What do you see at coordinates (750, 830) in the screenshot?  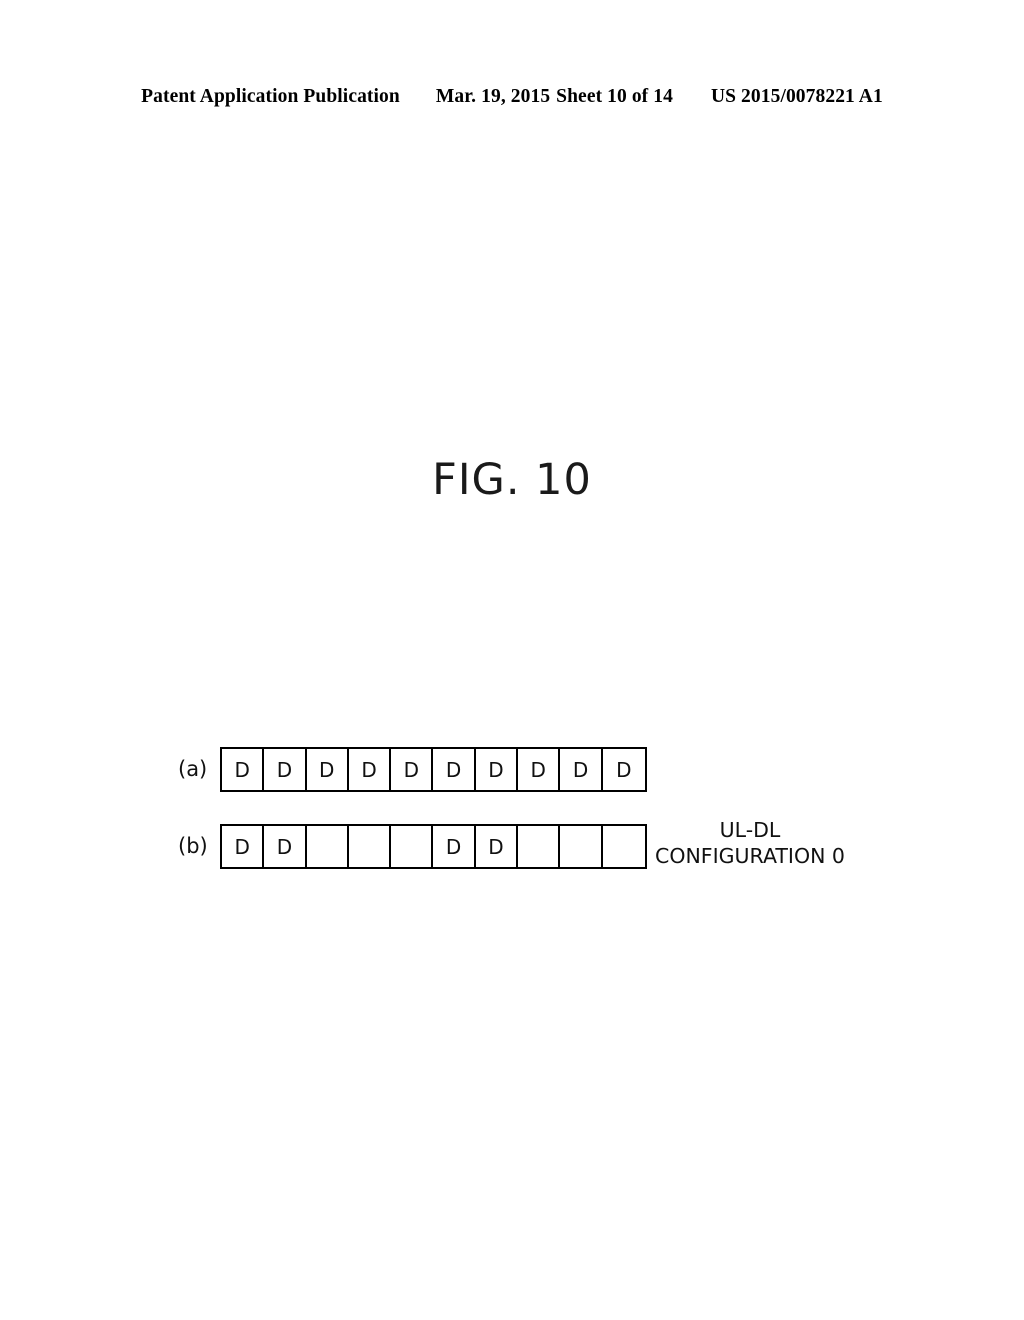 I see `annotation-line-1: UL-DL` at bounding box center [750, 830].